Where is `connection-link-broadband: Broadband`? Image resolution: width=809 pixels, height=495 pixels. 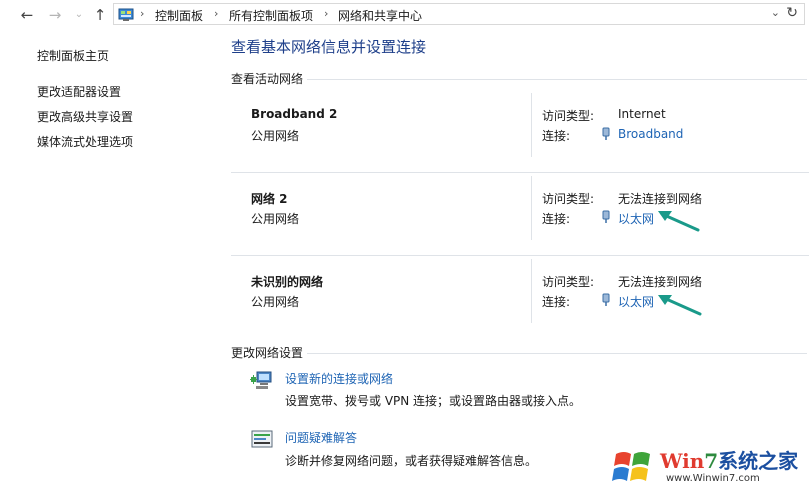
connection-link-broadband: Broadband is located at coordinates (650, 134).